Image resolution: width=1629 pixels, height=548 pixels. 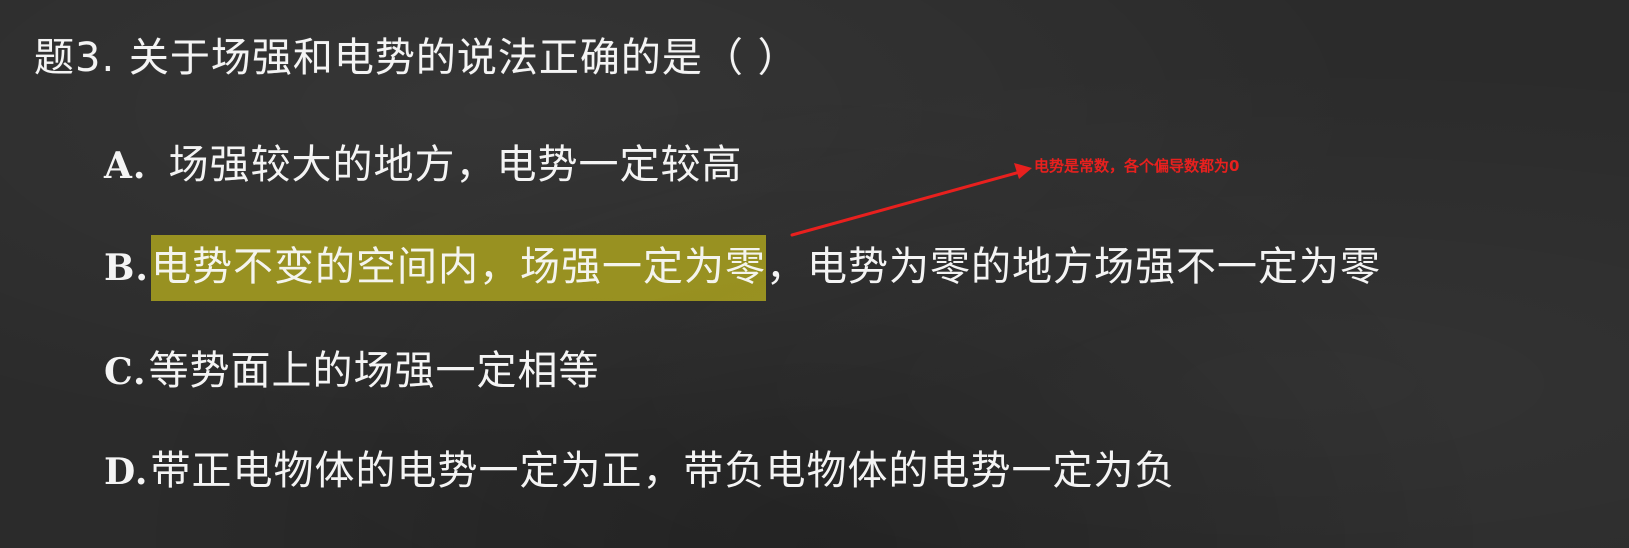 I want to click on question-title: 题3. 关于场强和电势的说法正确的是（ ）, so click(x=416, y=58).